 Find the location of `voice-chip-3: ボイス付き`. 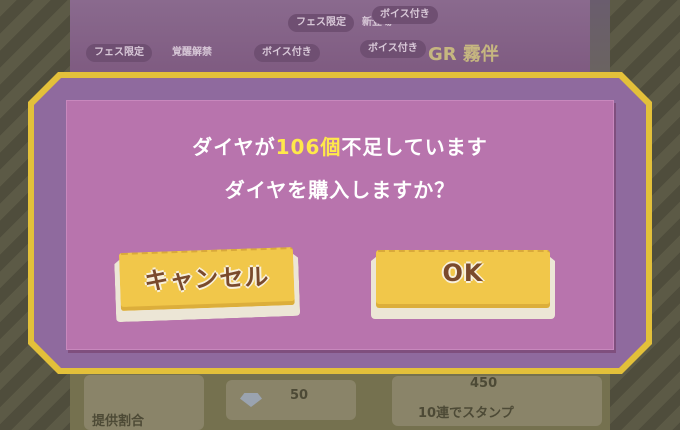

voice-chip-3: ボイス付き is located at coordinates (393, 49).